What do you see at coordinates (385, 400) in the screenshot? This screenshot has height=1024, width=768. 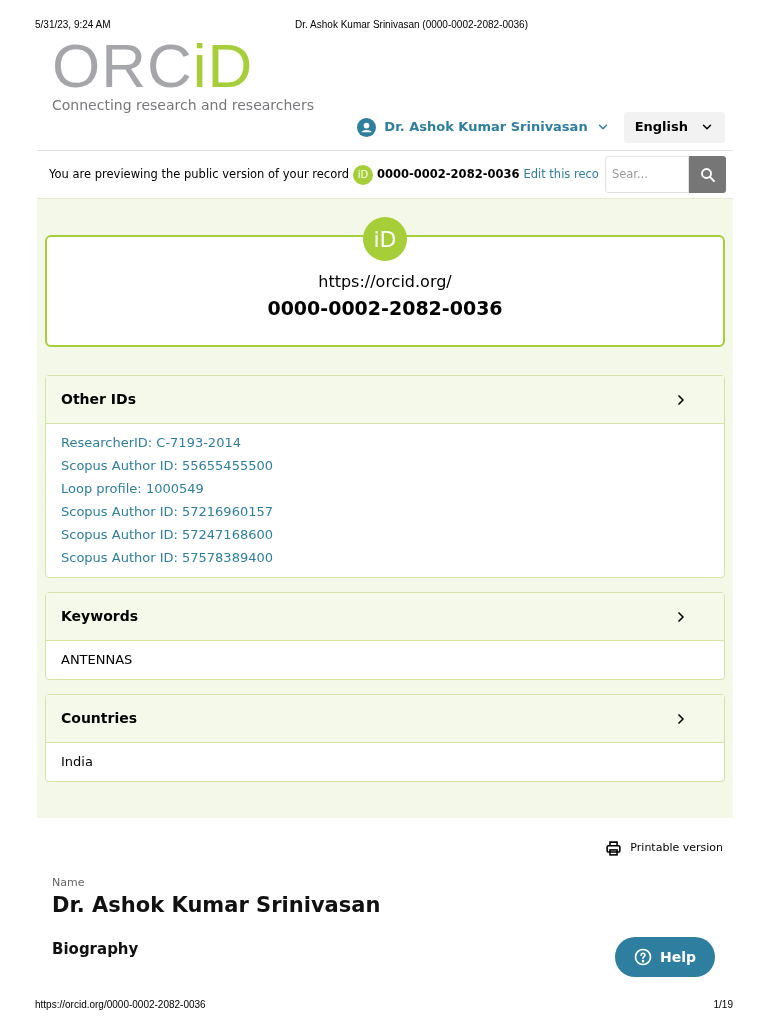 I see `section-header: Other IDs` at bounding box center [385, 400].